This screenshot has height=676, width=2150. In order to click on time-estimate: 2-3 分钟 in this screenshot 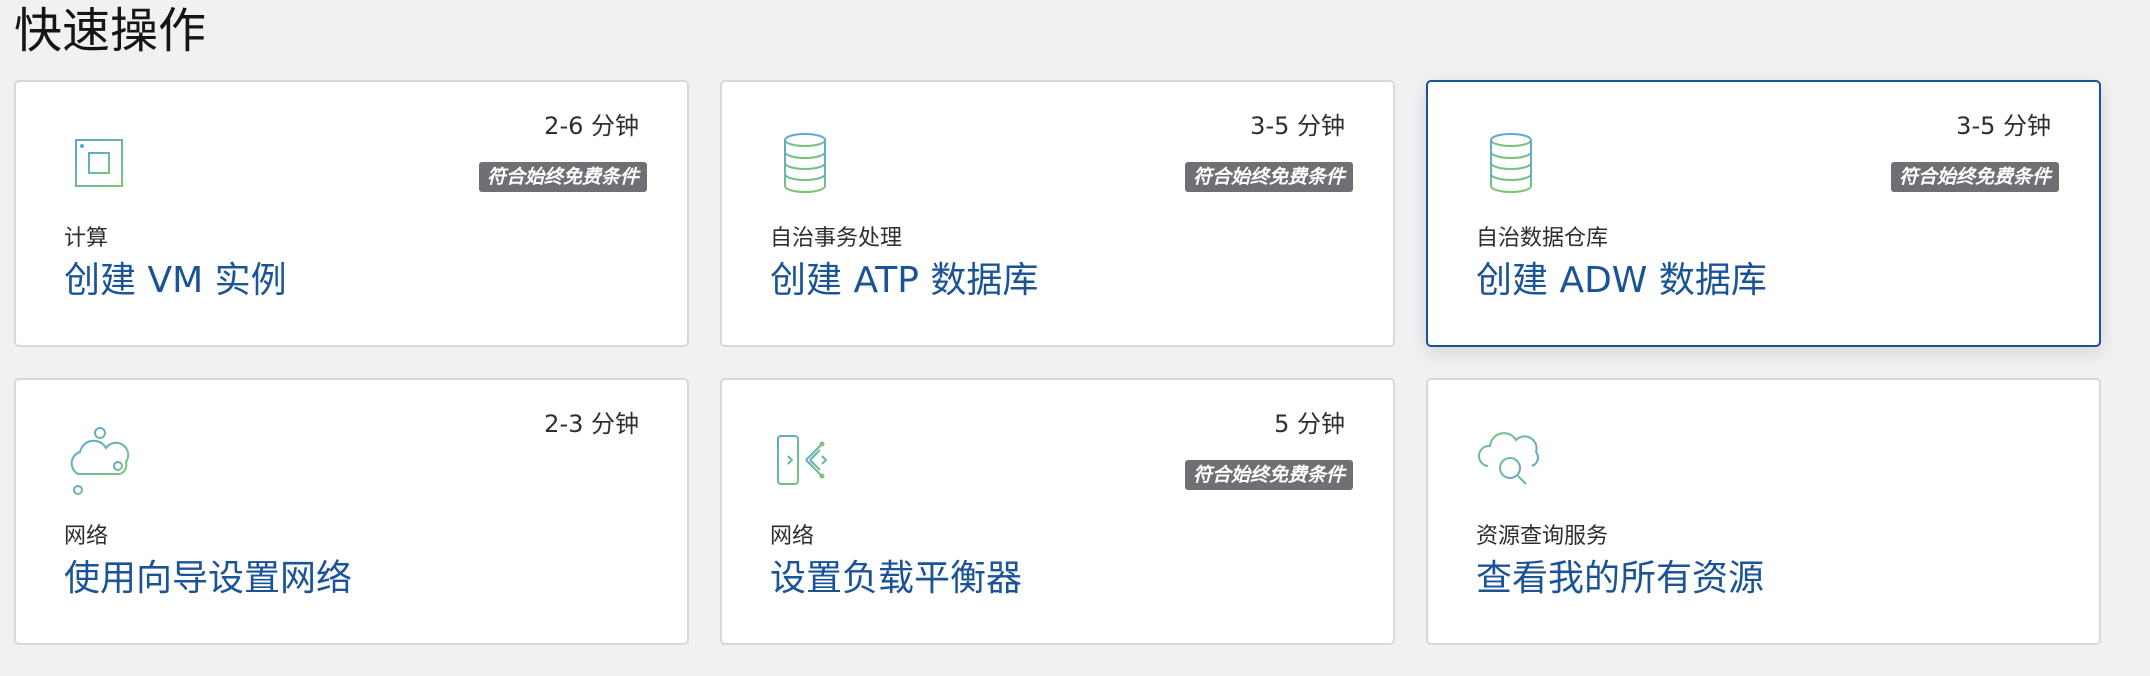, I will do `click(591, 424)`.